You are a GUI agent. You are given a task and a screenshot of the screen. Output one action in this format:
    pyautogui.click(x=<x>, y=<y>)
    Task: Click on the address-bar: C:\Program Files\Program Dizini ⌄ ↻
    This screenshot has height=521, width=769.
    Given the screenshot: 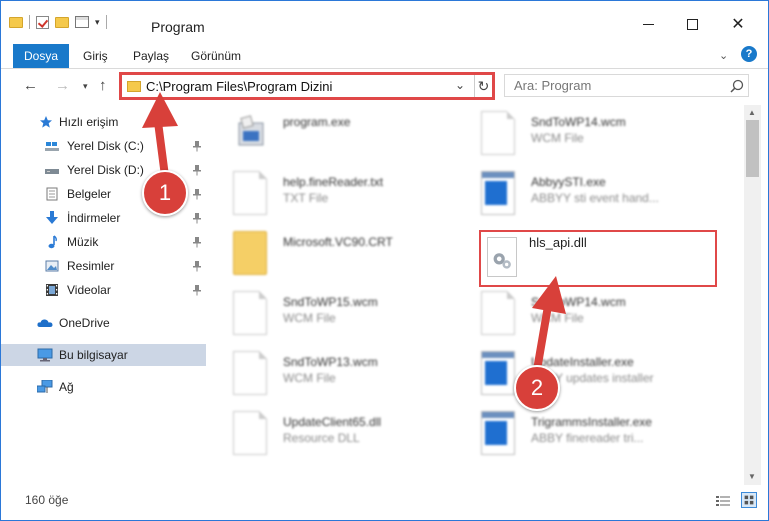 What is the action you would take?
    pyautogui.click(x=307, y=86)
    